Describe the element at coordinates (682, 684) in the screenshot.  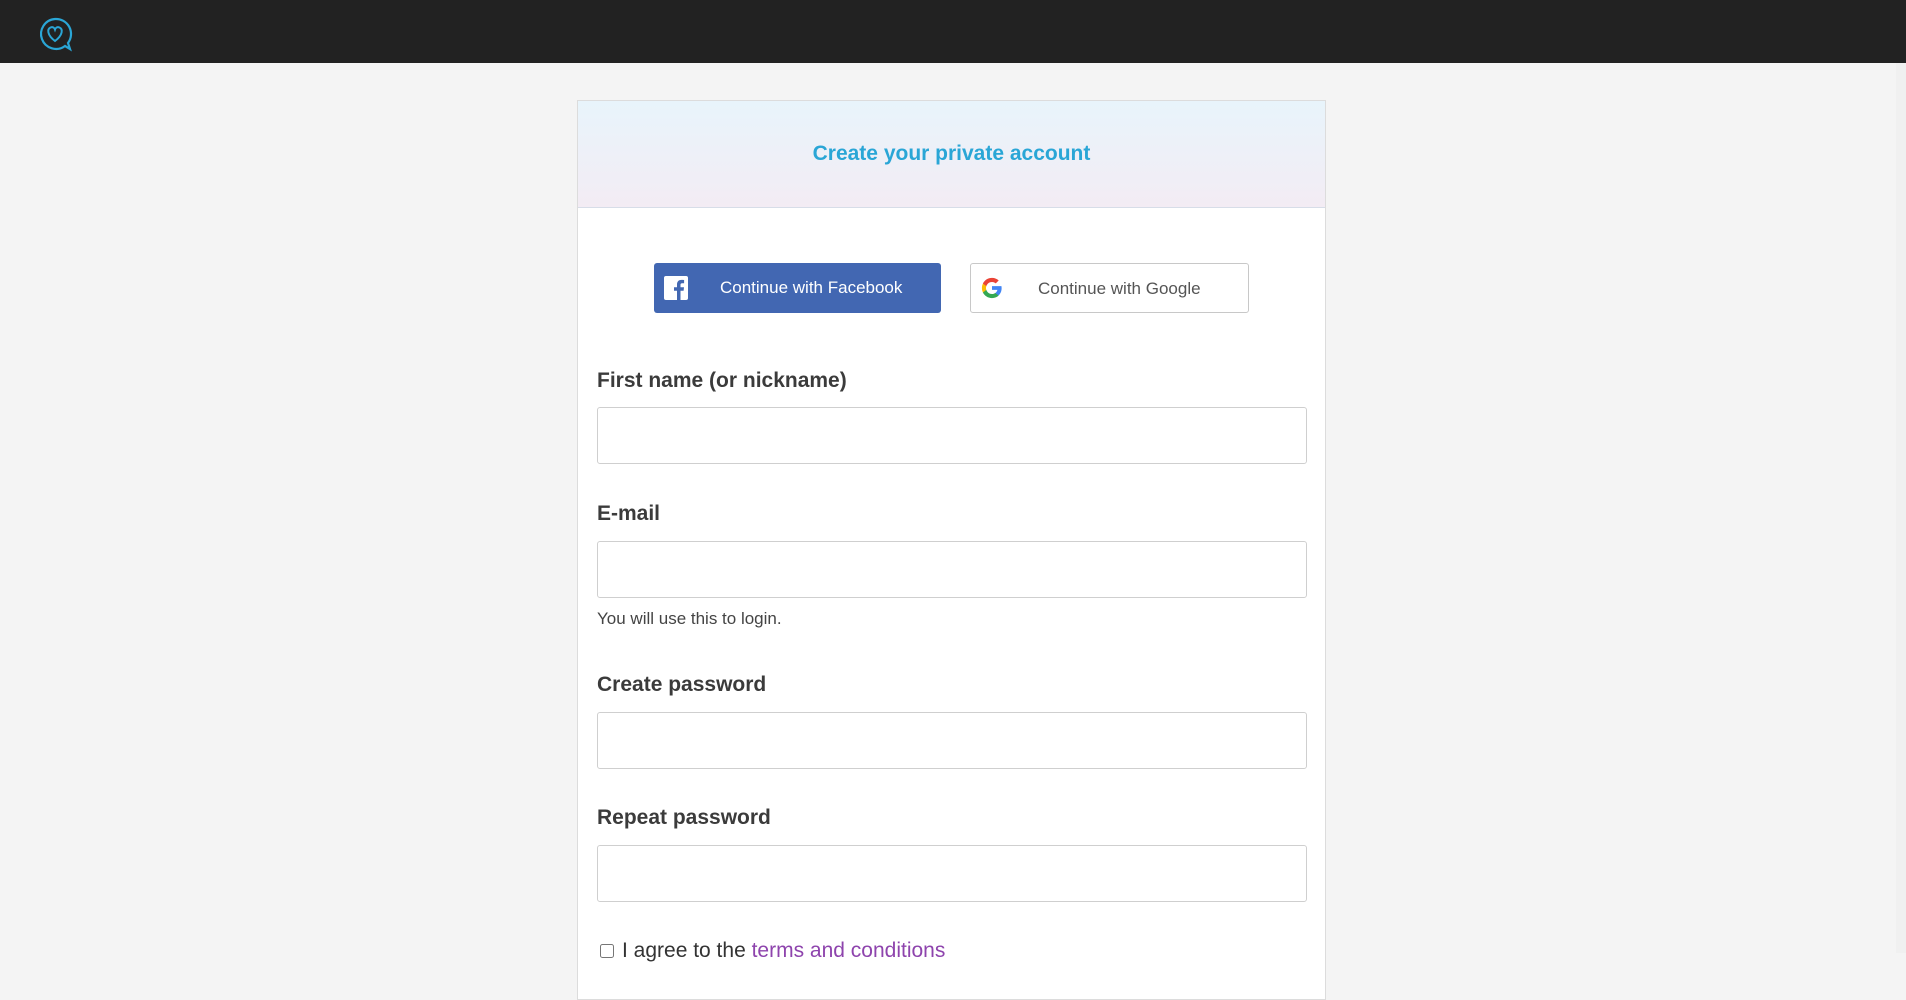
I see `create-password-label: Create password` at that location.